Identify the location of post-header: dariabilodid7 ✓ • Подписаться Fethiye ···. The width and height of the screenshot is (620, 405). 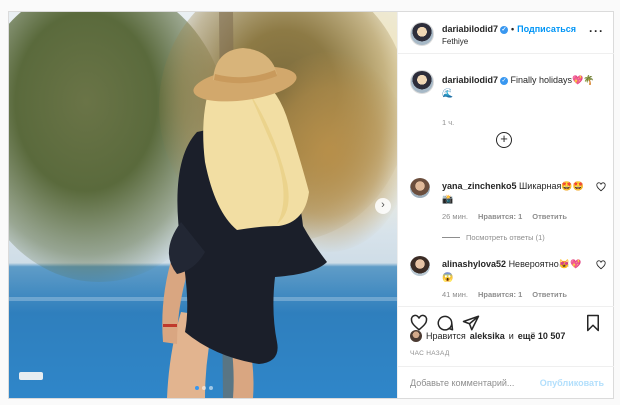
(506, 33).